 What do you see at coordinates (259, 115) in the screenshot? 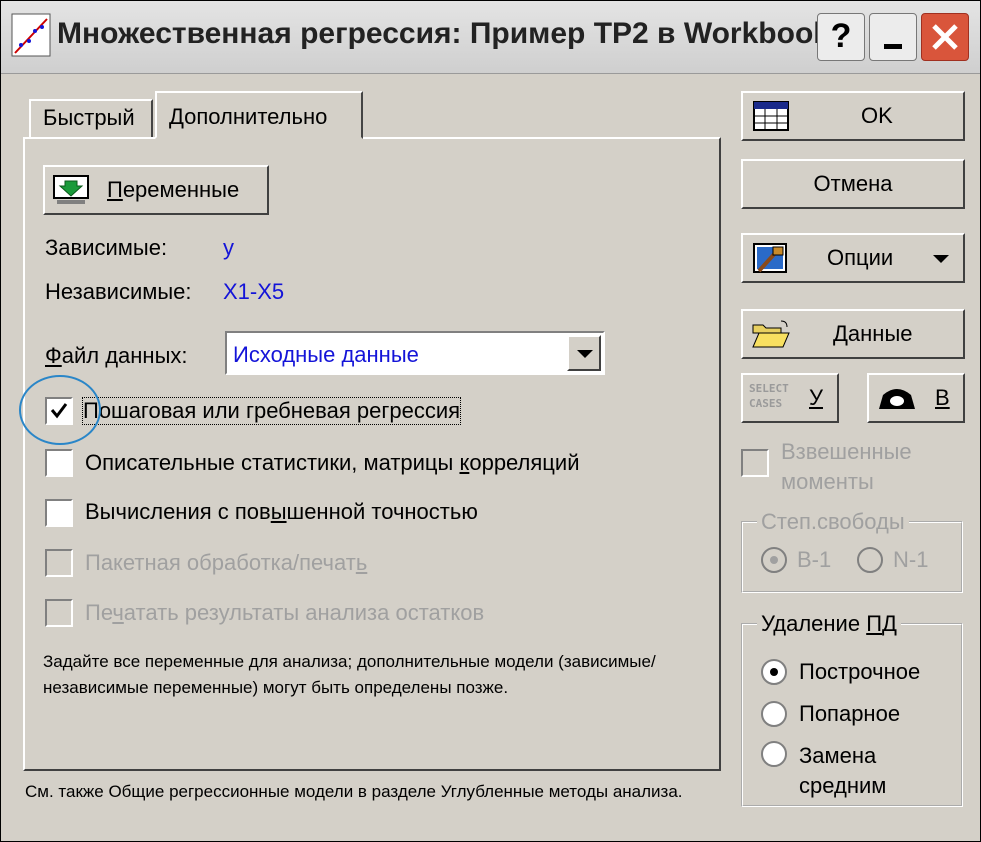
I see `tab-advanced: Дополнительно` at bounding box center [259, 115].